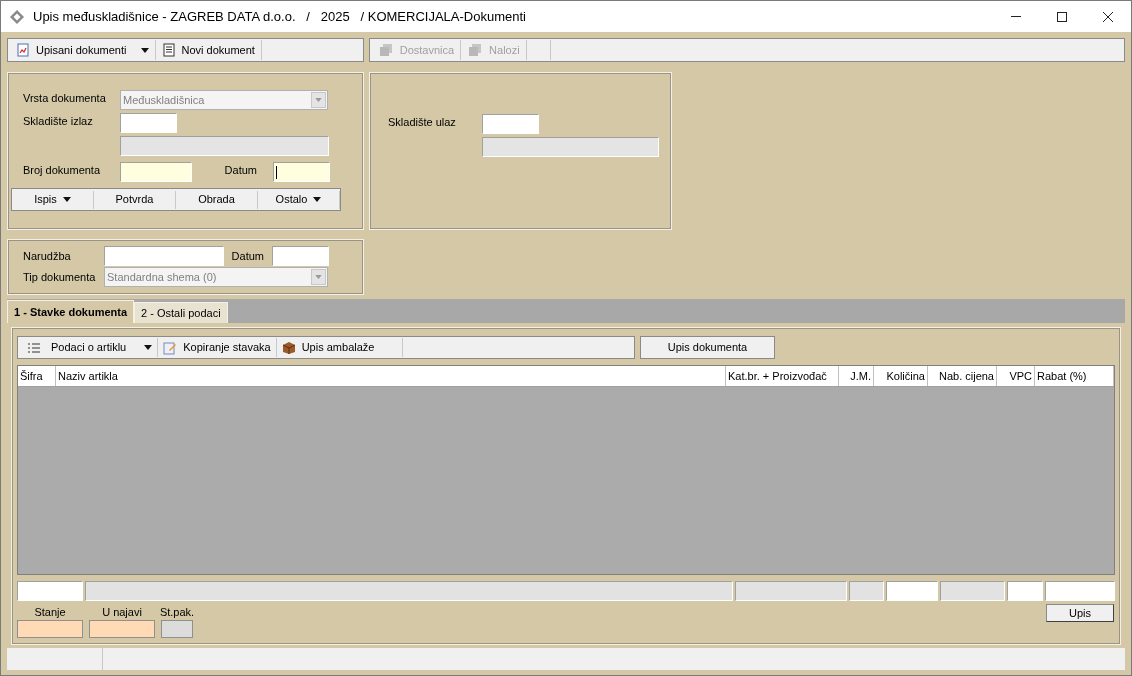  Describe the element at coordinates (62, 170) in the screenshot. I see `field-label: Broj dokumenta` at that location.